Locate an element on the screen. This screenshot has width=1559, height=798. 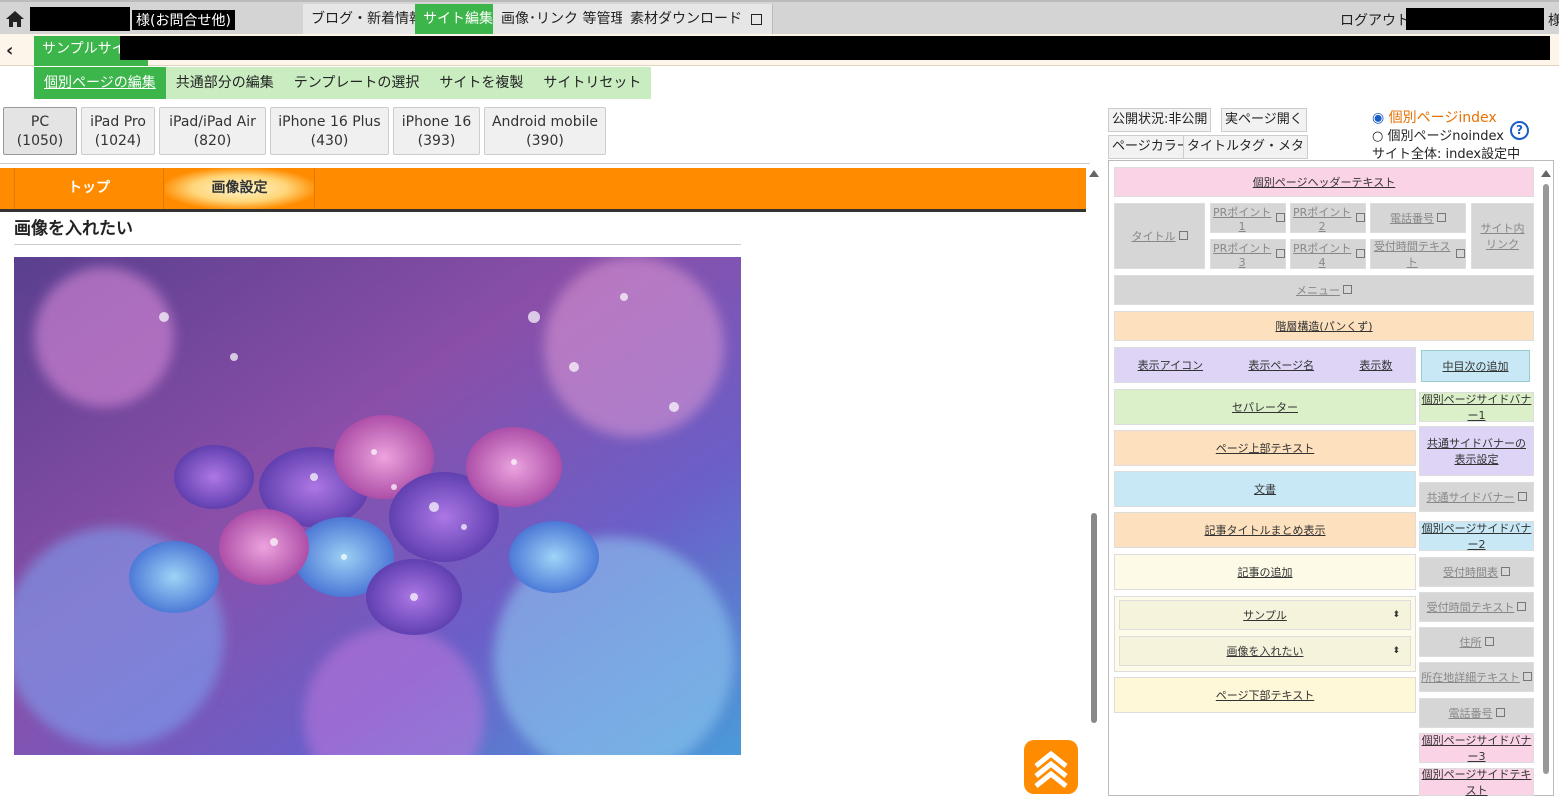
preview-nav-image: 画像設定 is located at coordinates (240, 188).